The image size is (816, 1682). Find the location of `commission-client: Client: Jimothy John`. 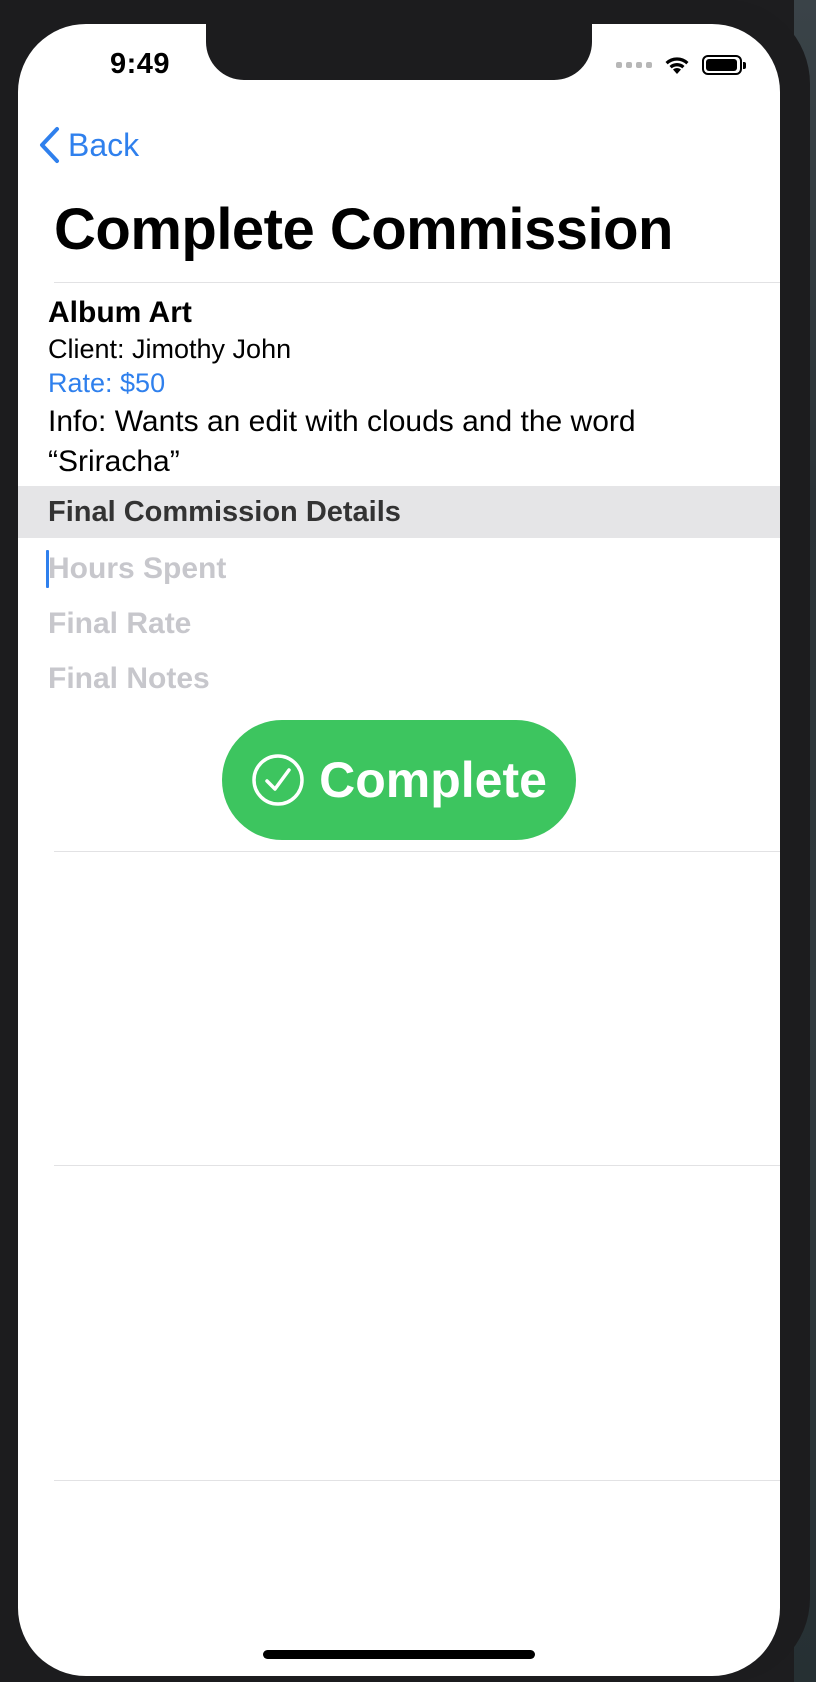

commission-client: Client: Jimothy John is located at coordinates (170, 349).